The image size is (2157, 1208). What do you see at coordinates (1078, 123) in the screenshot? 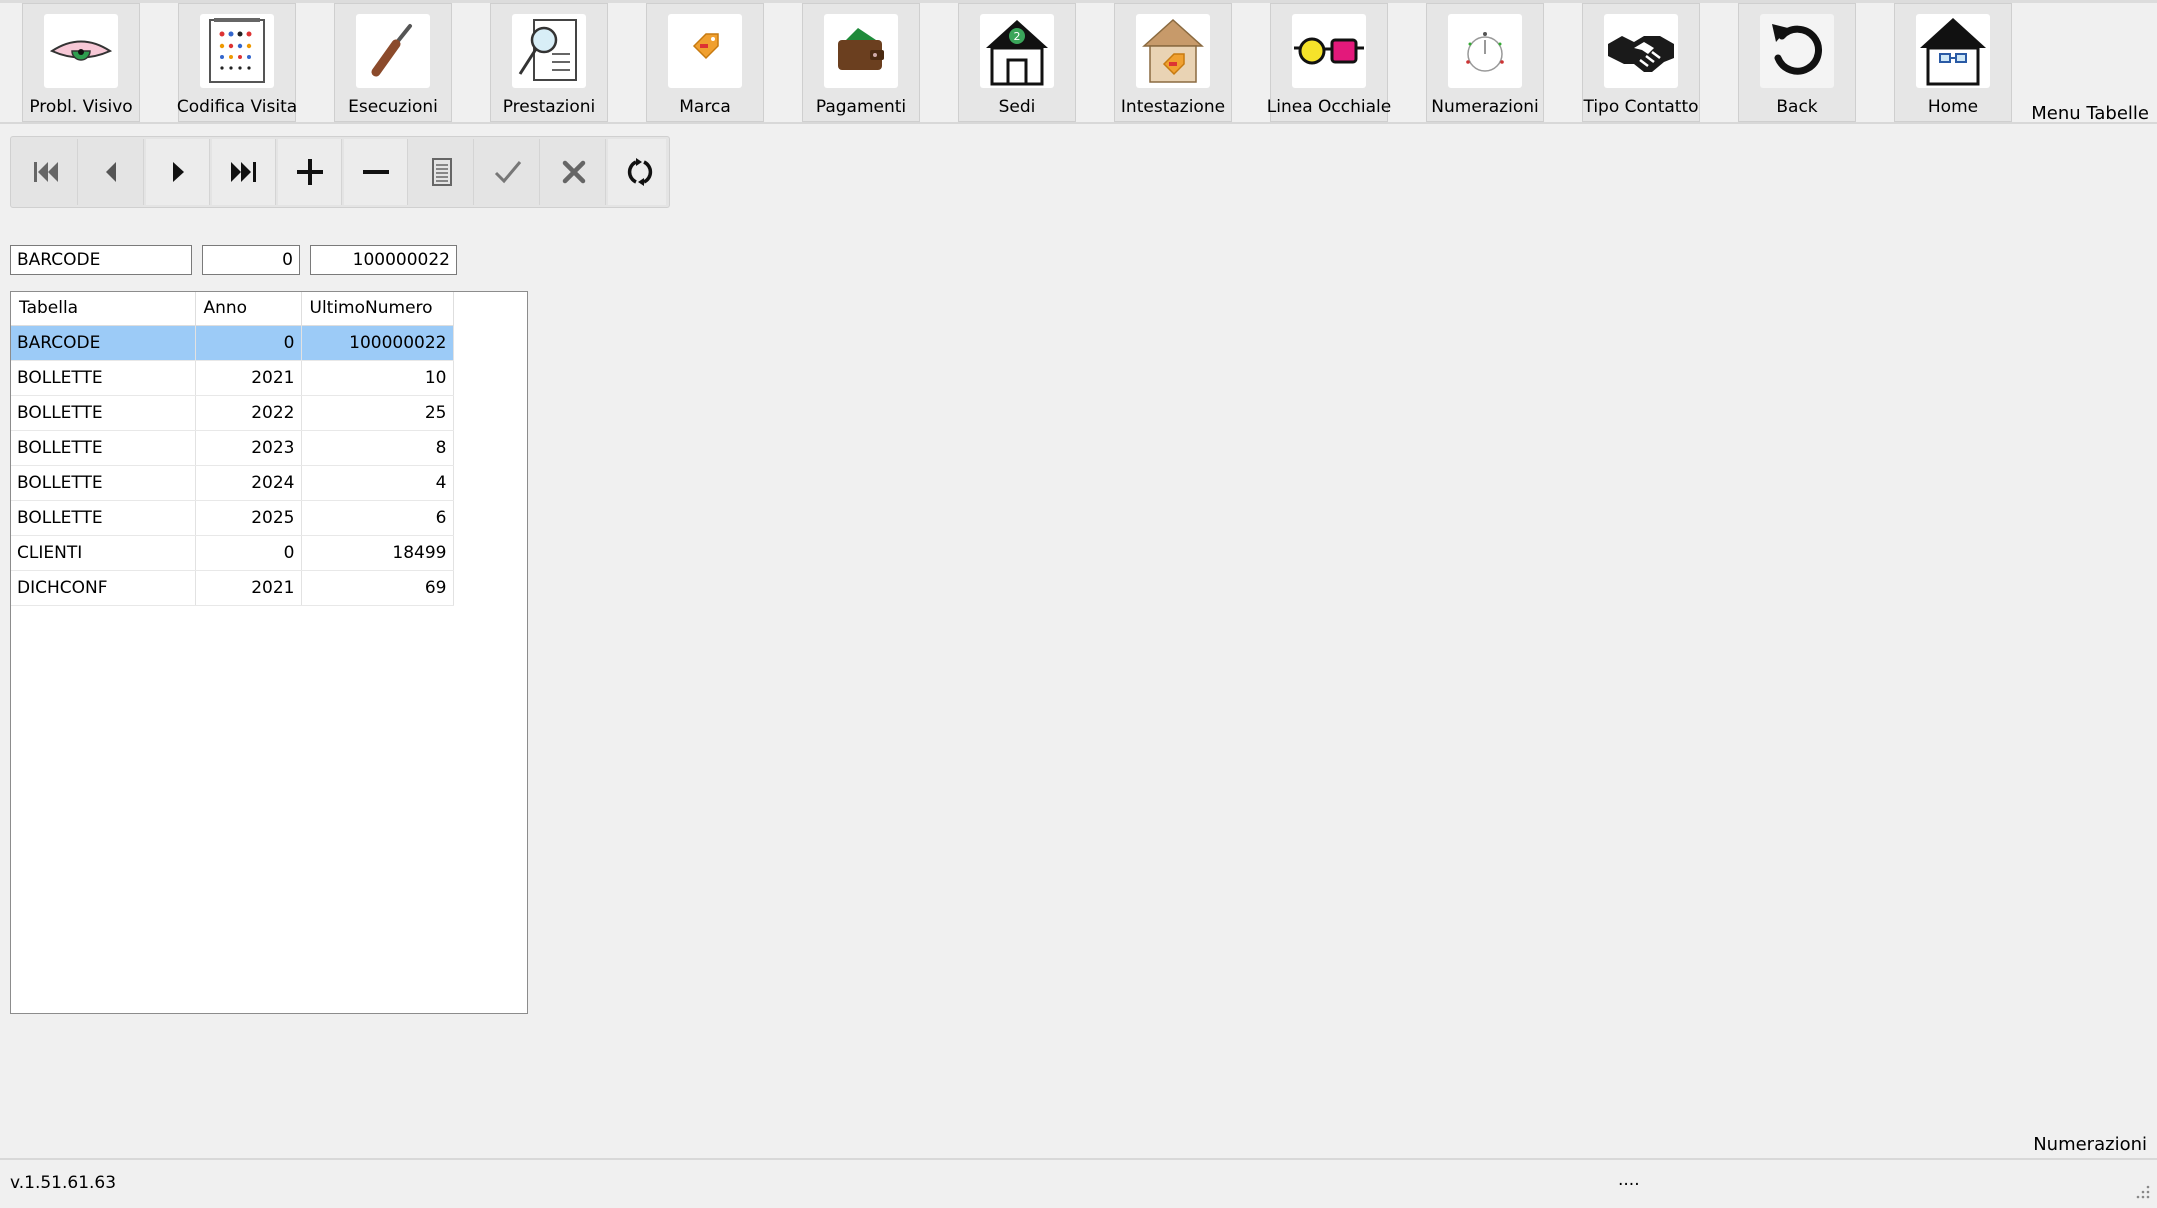
I see `toolbar-divider` at bounding box center [1078, 123].